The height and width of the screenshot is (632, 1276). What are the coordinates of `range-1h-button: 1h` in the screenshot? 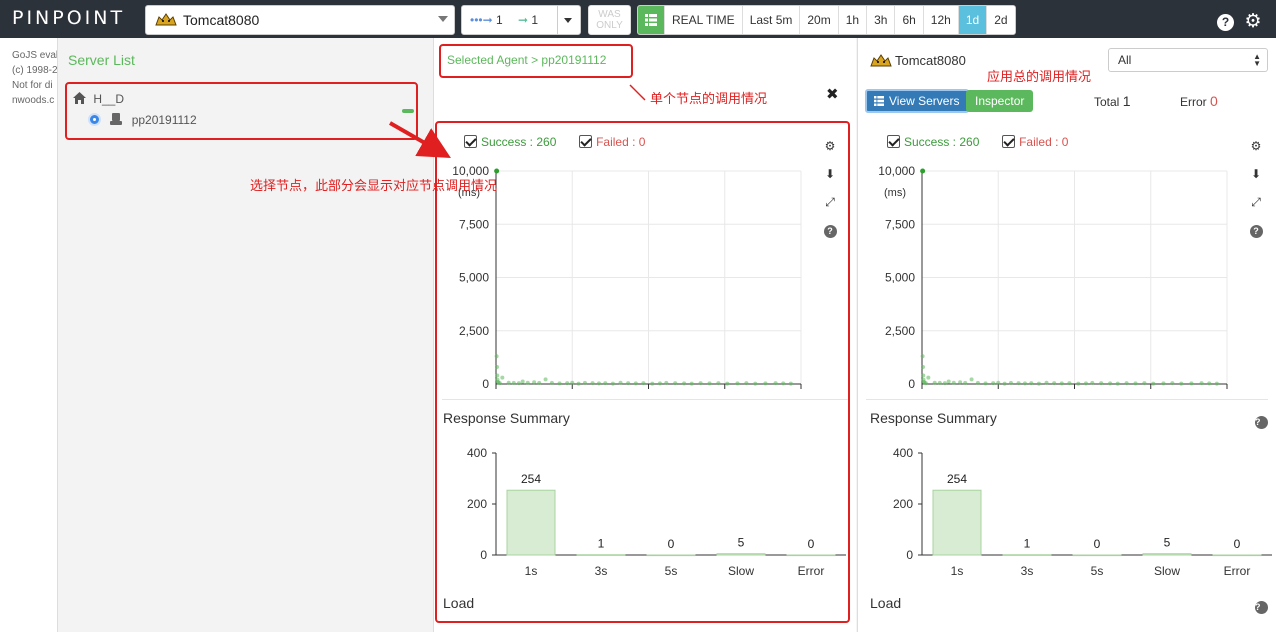 It's located at (852, 20).